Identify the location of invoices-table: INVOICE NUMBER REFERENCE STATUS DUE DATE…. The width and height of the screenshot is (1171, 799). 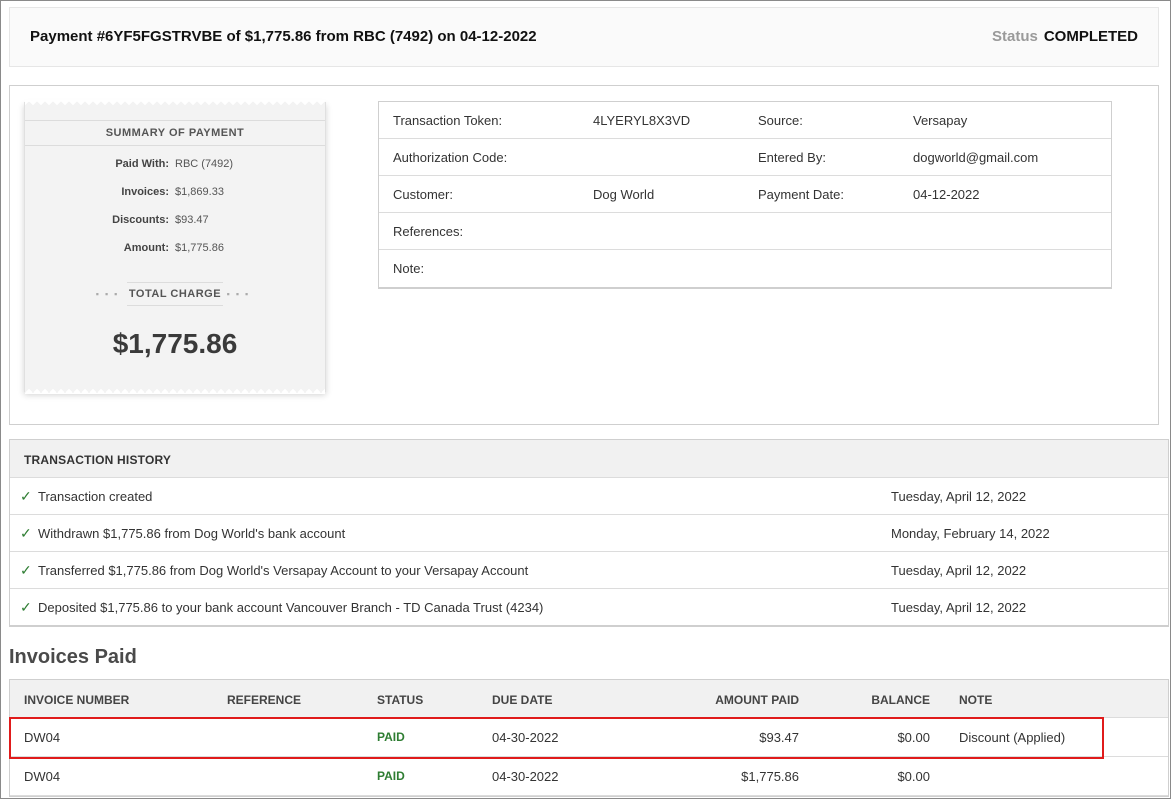
(589, 738).